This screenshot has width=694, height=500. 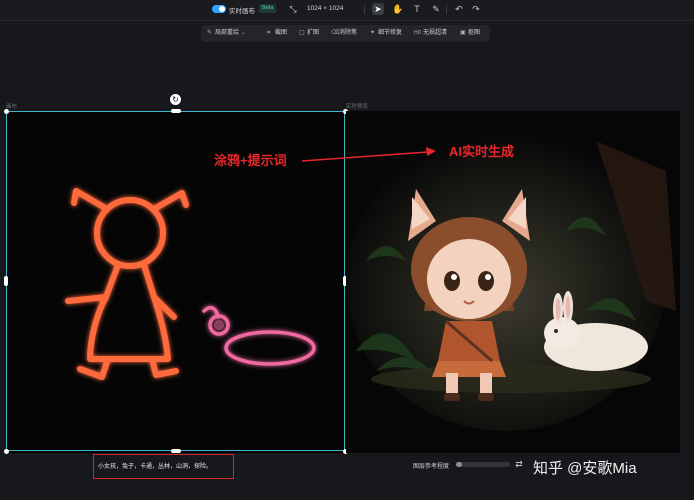 I want to click on reference-strength-label: 图层参考程度, so click(x=431, y=467).